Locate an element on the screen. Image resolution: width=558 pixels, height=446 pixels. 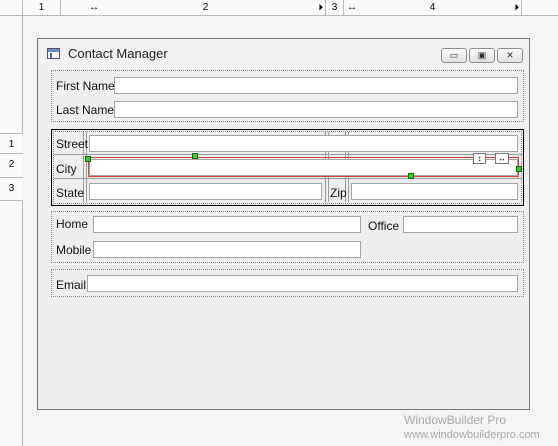
mobile-label: Mobile is located at coordinates (74, 250).